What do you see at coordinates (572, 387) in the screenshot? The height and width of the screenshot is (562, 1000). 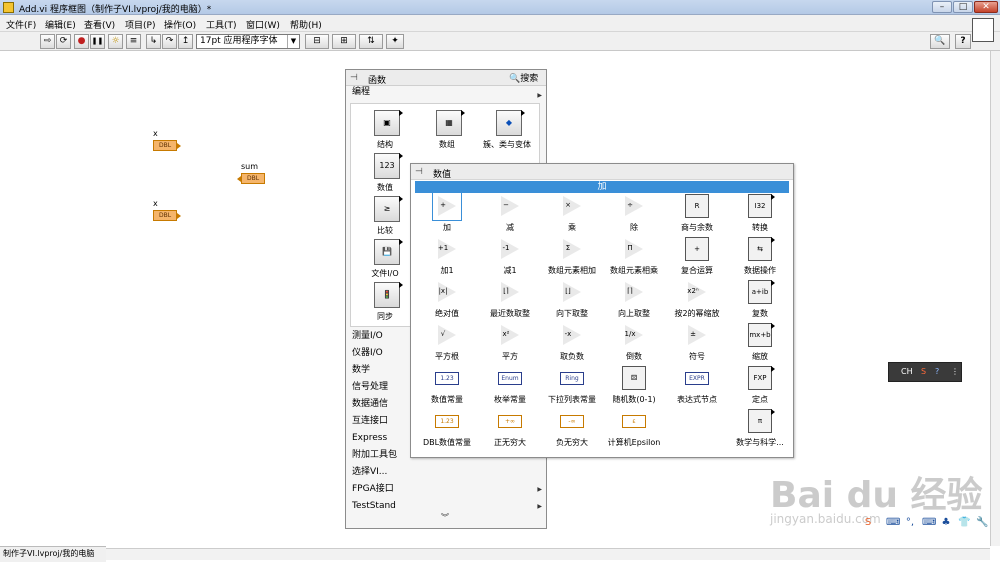 I see `numeric-item: Ring 下拉列表常量` at bounding box center [572, 387].